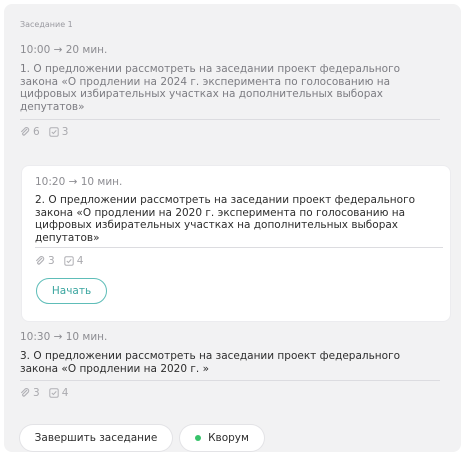 The width and height of the screenshot is (465, 456). Describe the element at coordinates (36, 132) in the screenshot. I see `attachments-value: 6` at that location.